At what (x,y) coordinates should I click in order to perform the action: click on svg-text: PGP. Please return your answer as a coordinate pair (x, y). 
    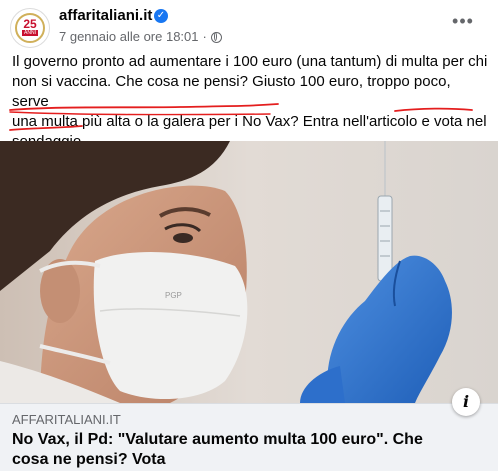
    Looking at the image, I should click on (173, 295).